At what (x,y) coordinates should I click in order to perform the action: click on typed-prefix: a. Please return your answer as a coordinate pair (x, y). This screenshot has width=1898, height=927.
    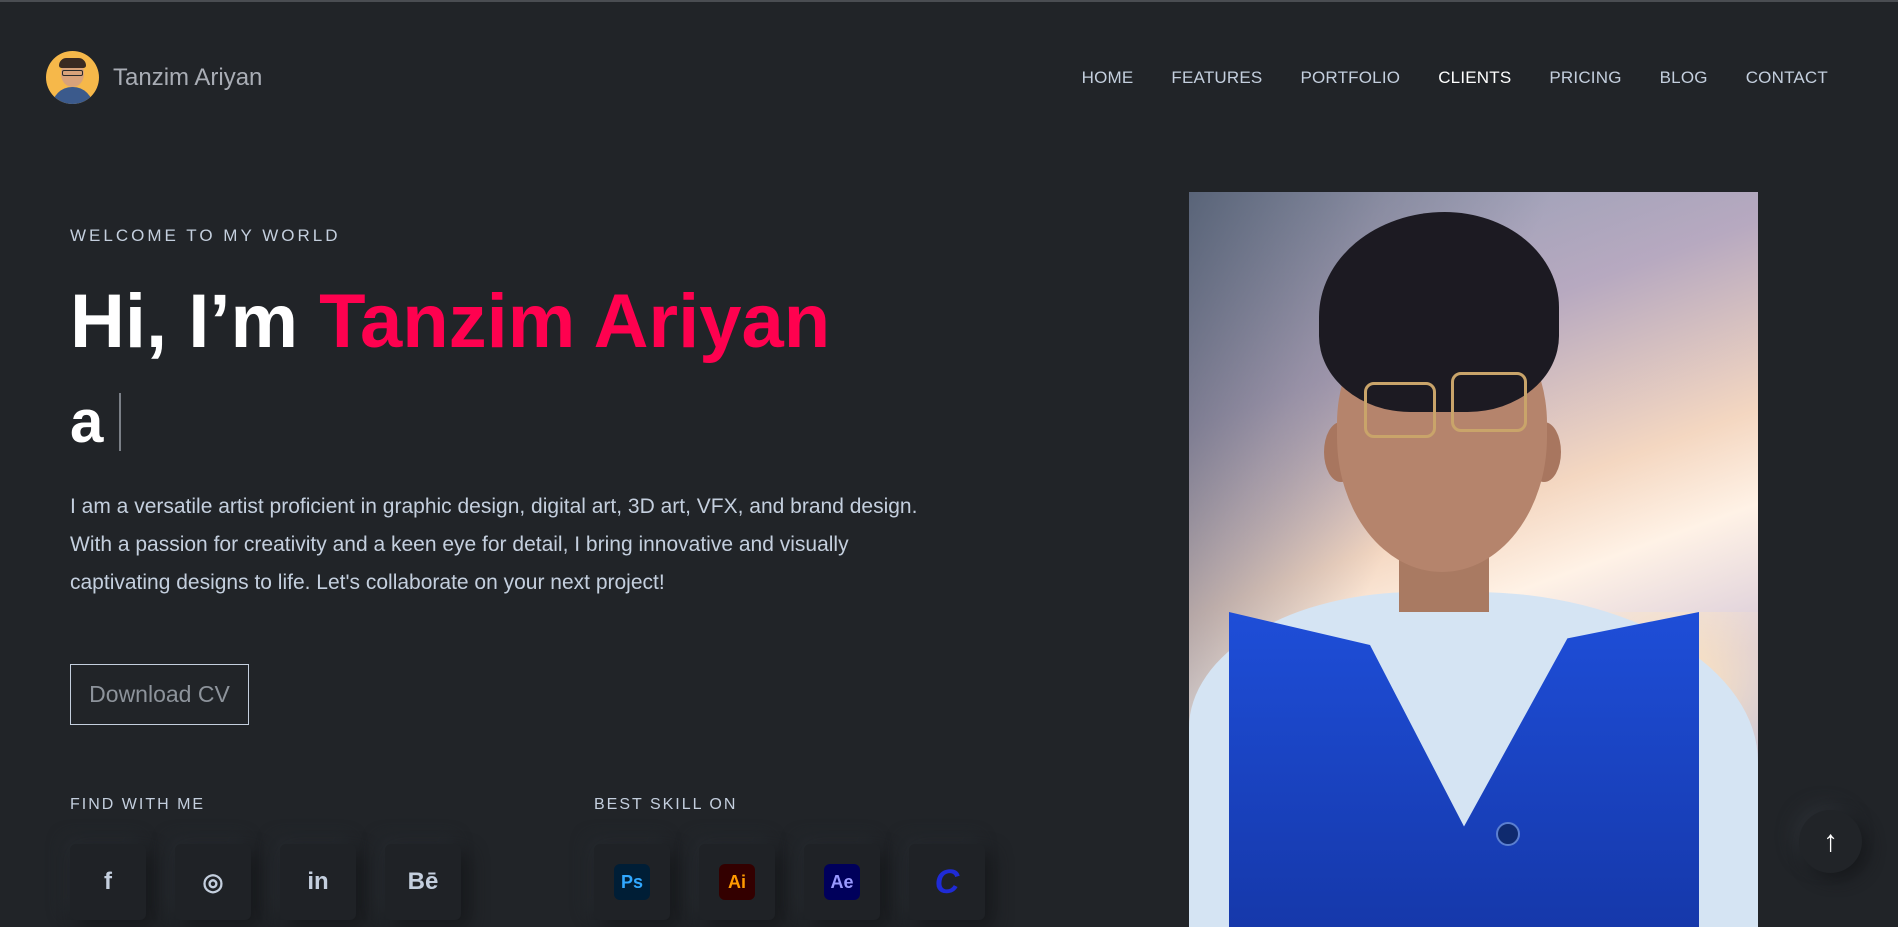
    Looking at the image, I should click on (87, 421).